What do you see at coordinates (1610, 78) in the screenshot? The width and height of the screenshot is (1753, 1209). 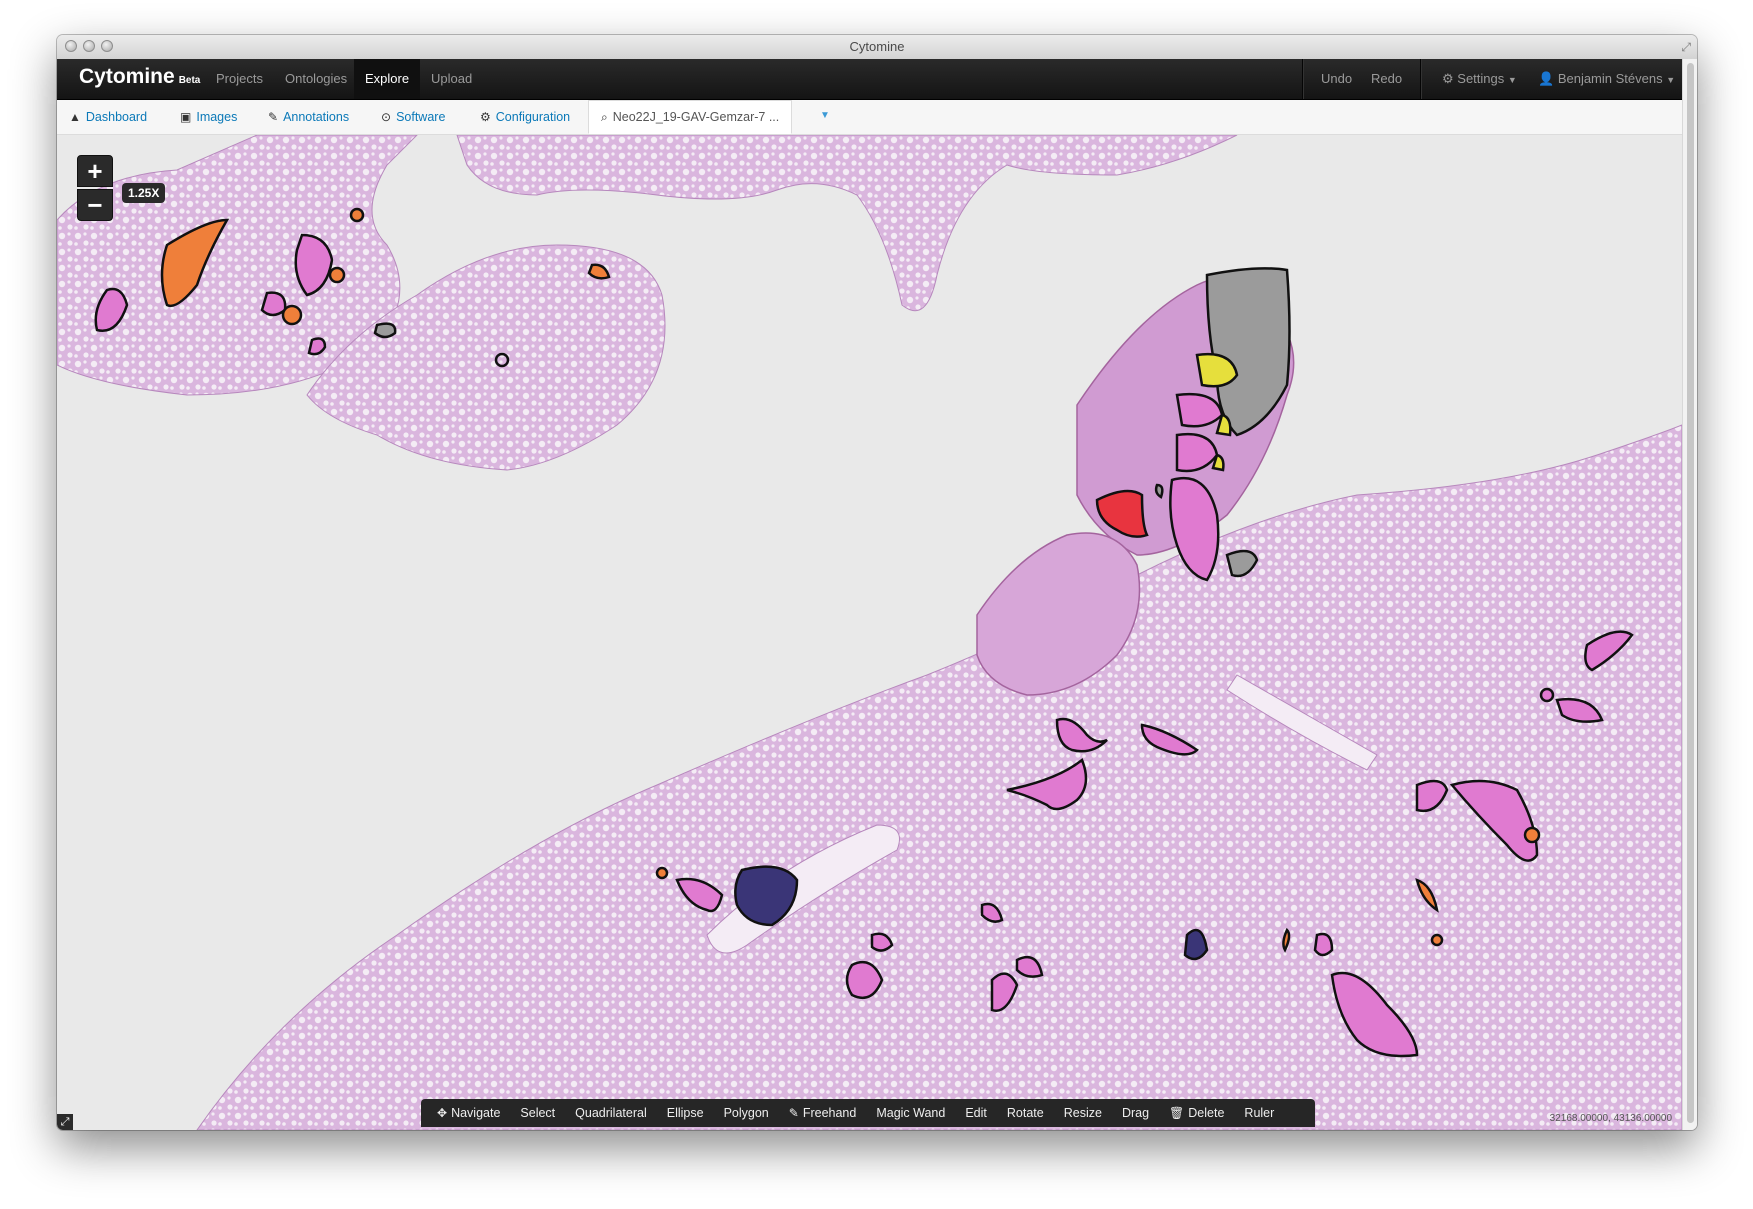 I see `user-name: Benjamin Stévens` at bounding box center [1610, 78].